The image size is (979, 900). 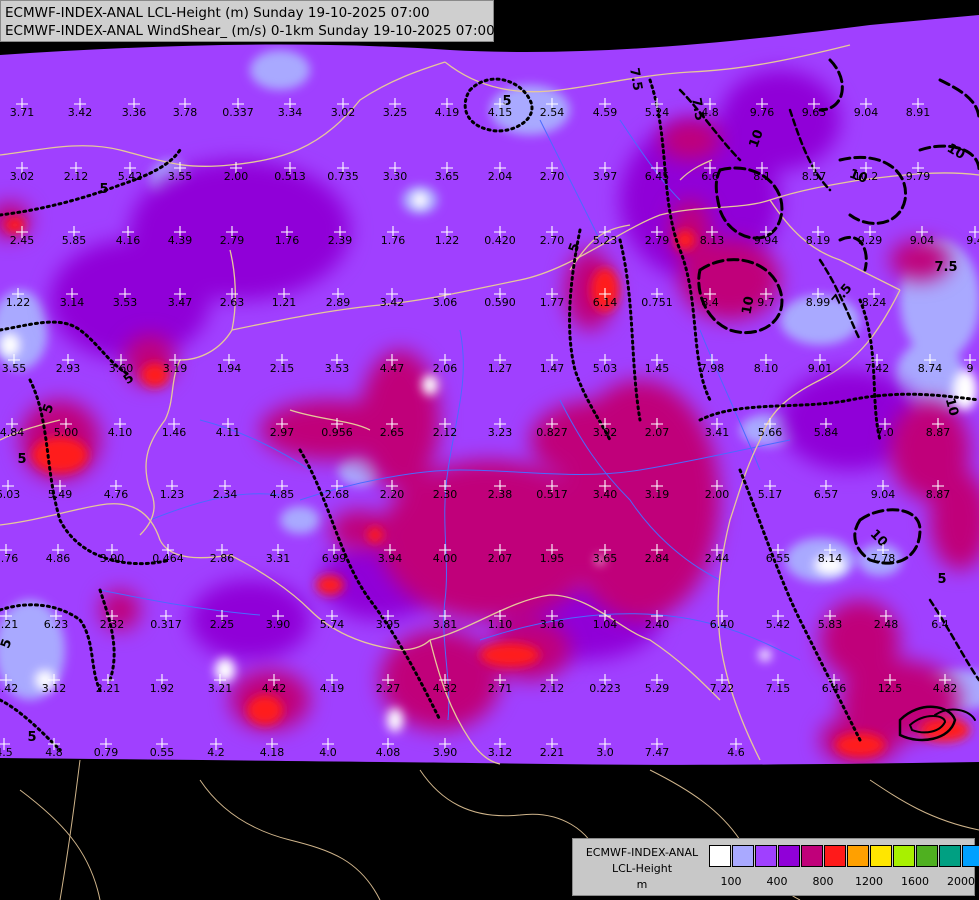 I want to click on station-value: 3.94, so click(x=390, y=558).